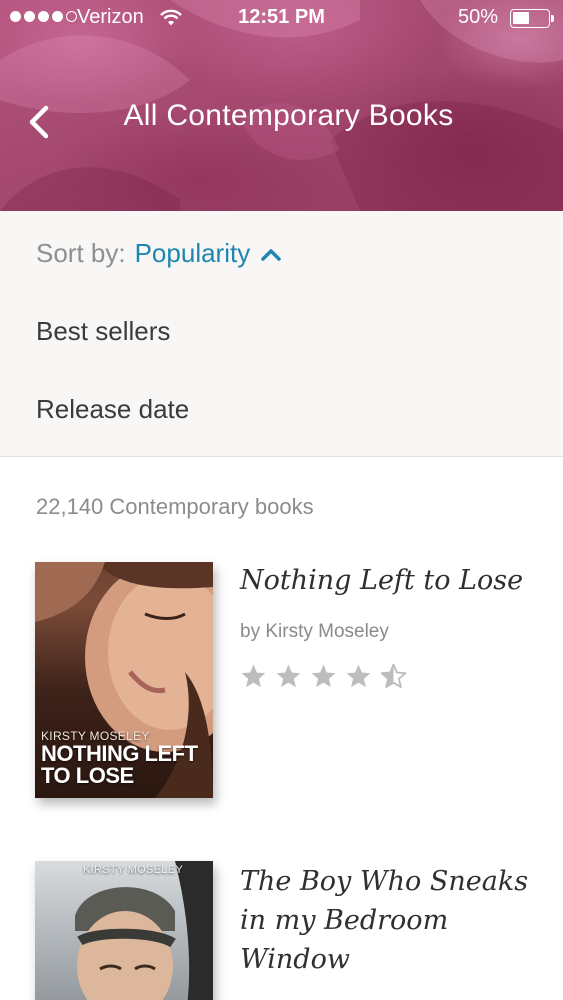  I want to click on star-rating, so click(323, 676).